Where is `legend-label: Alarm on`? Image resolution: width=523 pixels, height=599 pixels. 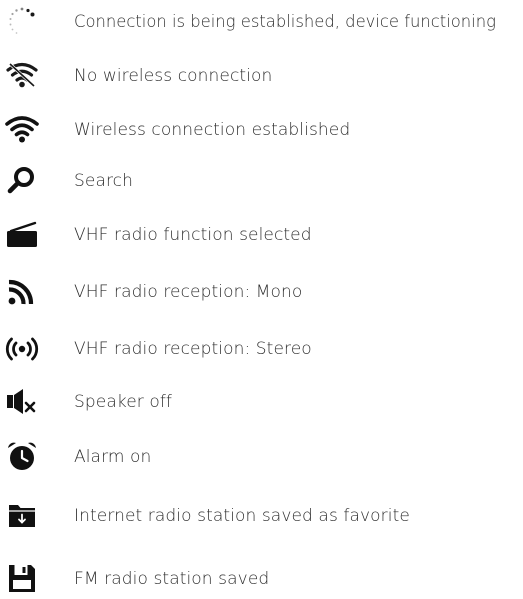 legend-label: Alarm on is located at coordinates (113, 457).